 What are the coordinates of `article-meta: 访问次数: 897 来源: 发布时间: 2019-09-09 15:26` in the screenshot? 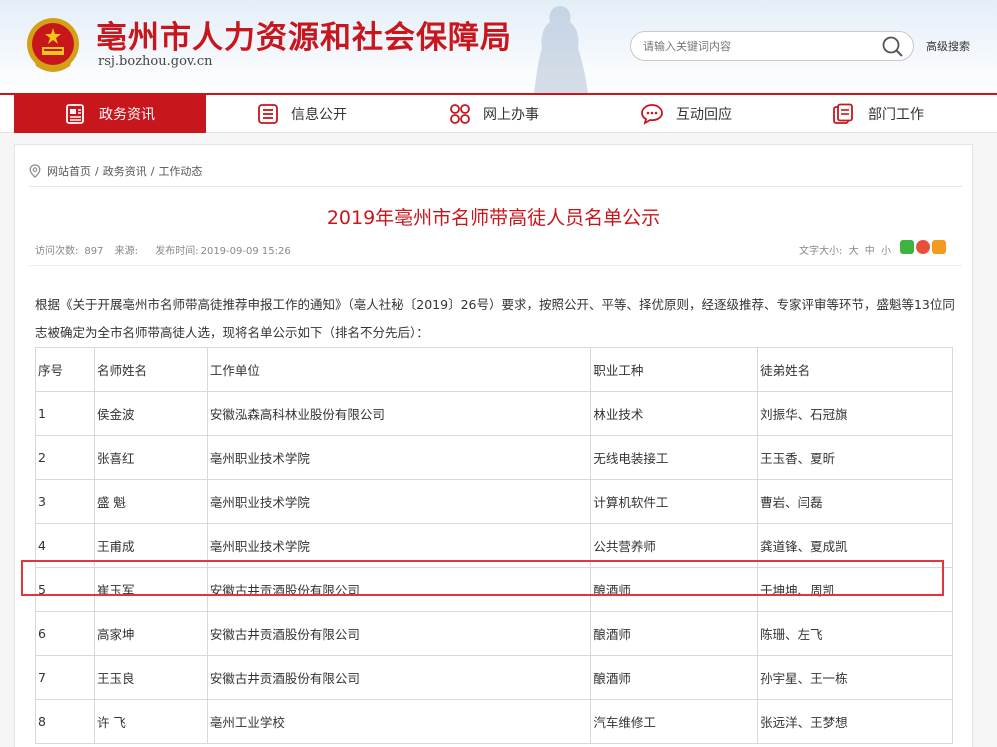 It's located at (166, 249).